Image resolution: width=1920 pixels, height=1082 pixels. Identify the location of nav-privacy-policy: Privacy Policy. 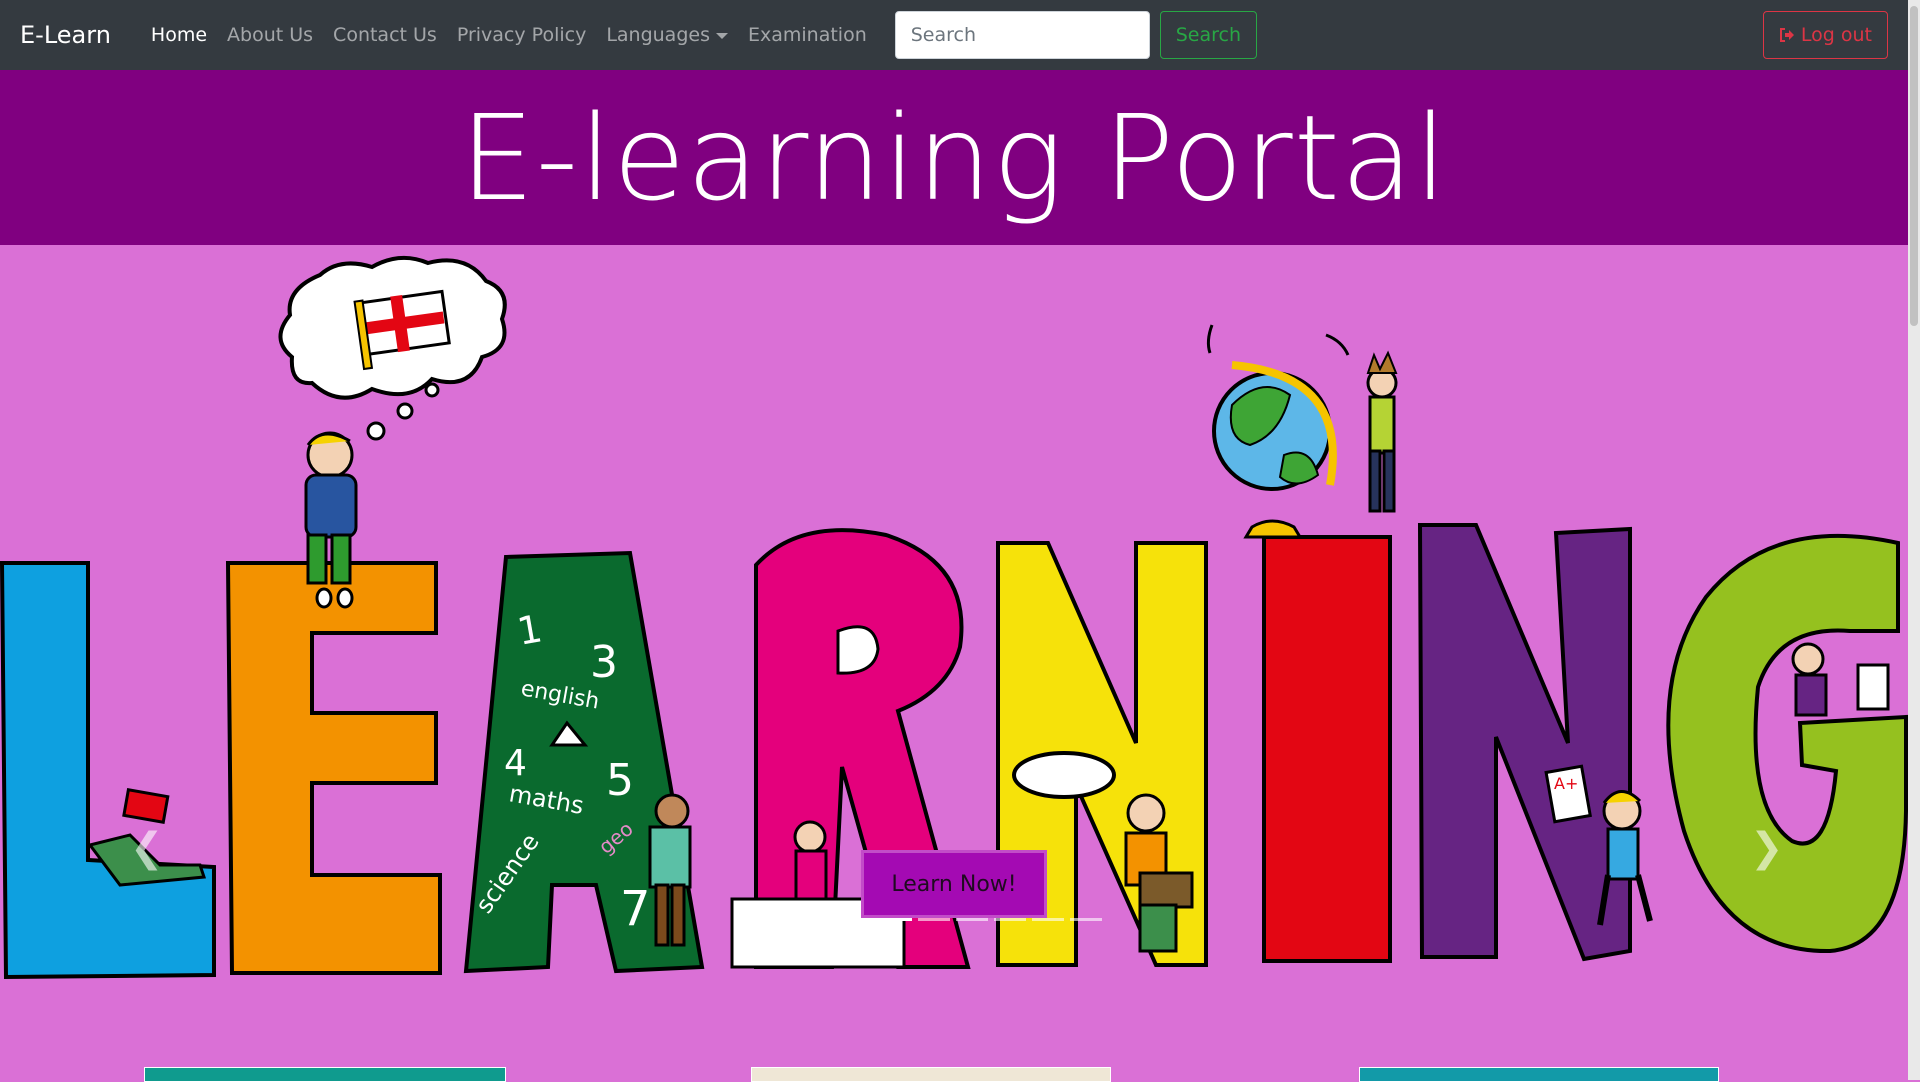
(521, 35).